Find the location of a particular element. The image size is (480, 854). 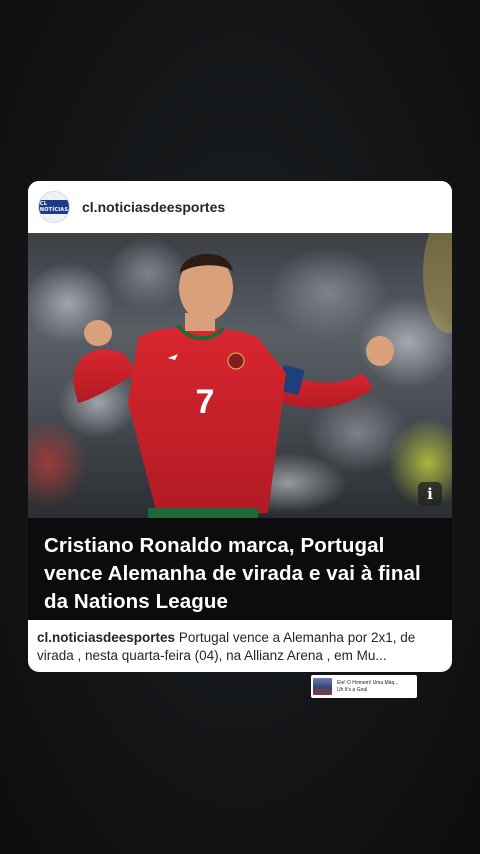

avatar: CL NOTÍCIAS is located at coordinates (54, 207).